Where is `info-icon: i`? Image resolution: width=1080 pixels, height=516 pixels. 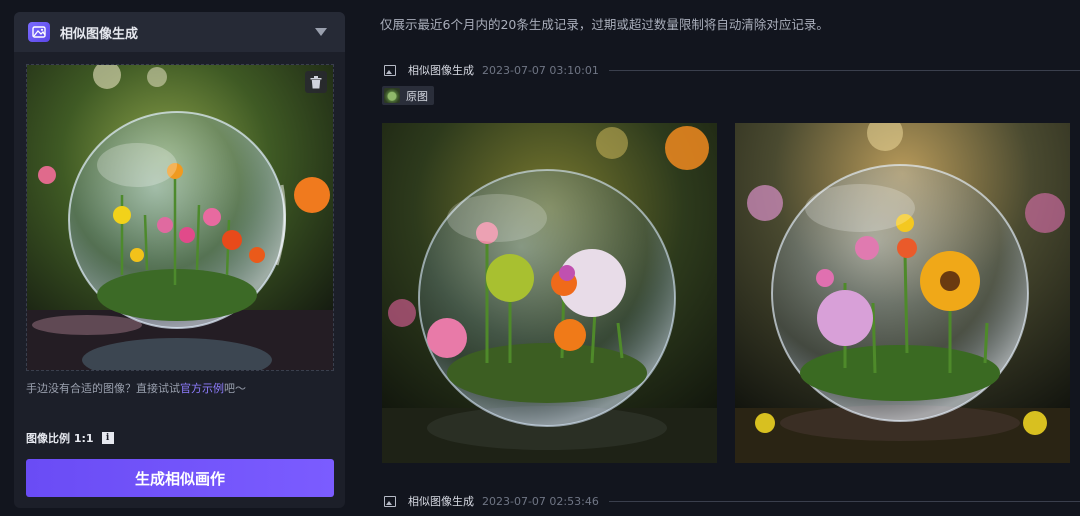 info-icon: i is located at coordinates (107, 438).